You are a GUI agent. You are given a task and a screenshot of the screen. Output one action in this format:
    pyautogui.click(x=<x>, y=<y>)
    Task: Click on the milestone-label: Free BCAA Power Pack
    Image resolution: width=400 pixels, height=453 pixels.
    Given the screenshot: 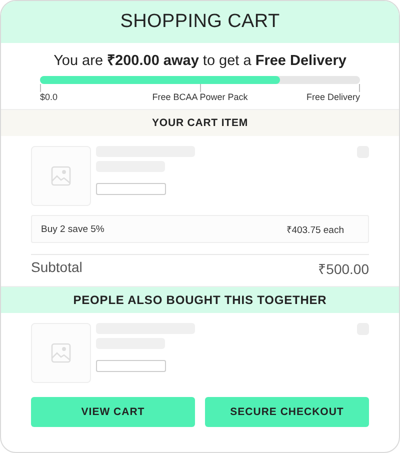 What is the action you would take?
    pyautogui.click(x=200, y=97)
    